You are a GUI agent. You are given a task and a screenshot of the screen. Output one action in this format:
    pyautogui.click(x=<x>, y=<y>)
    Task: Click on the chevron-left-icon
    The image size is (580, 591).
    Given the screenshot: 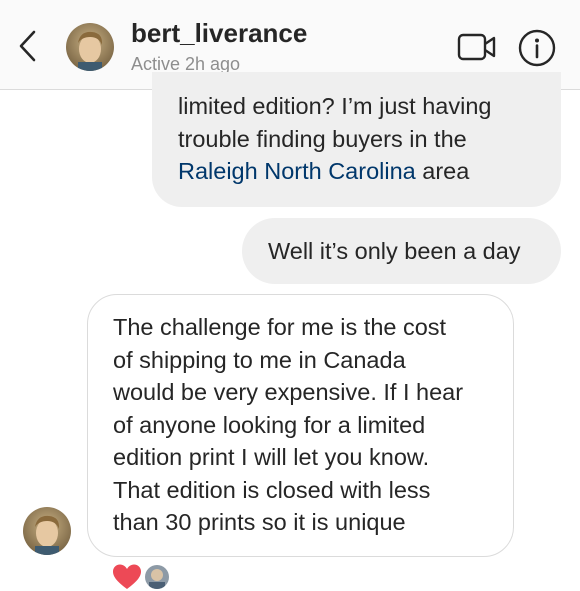 What is the action you would take?
    pyautogui.click(x=27, y=46)
    